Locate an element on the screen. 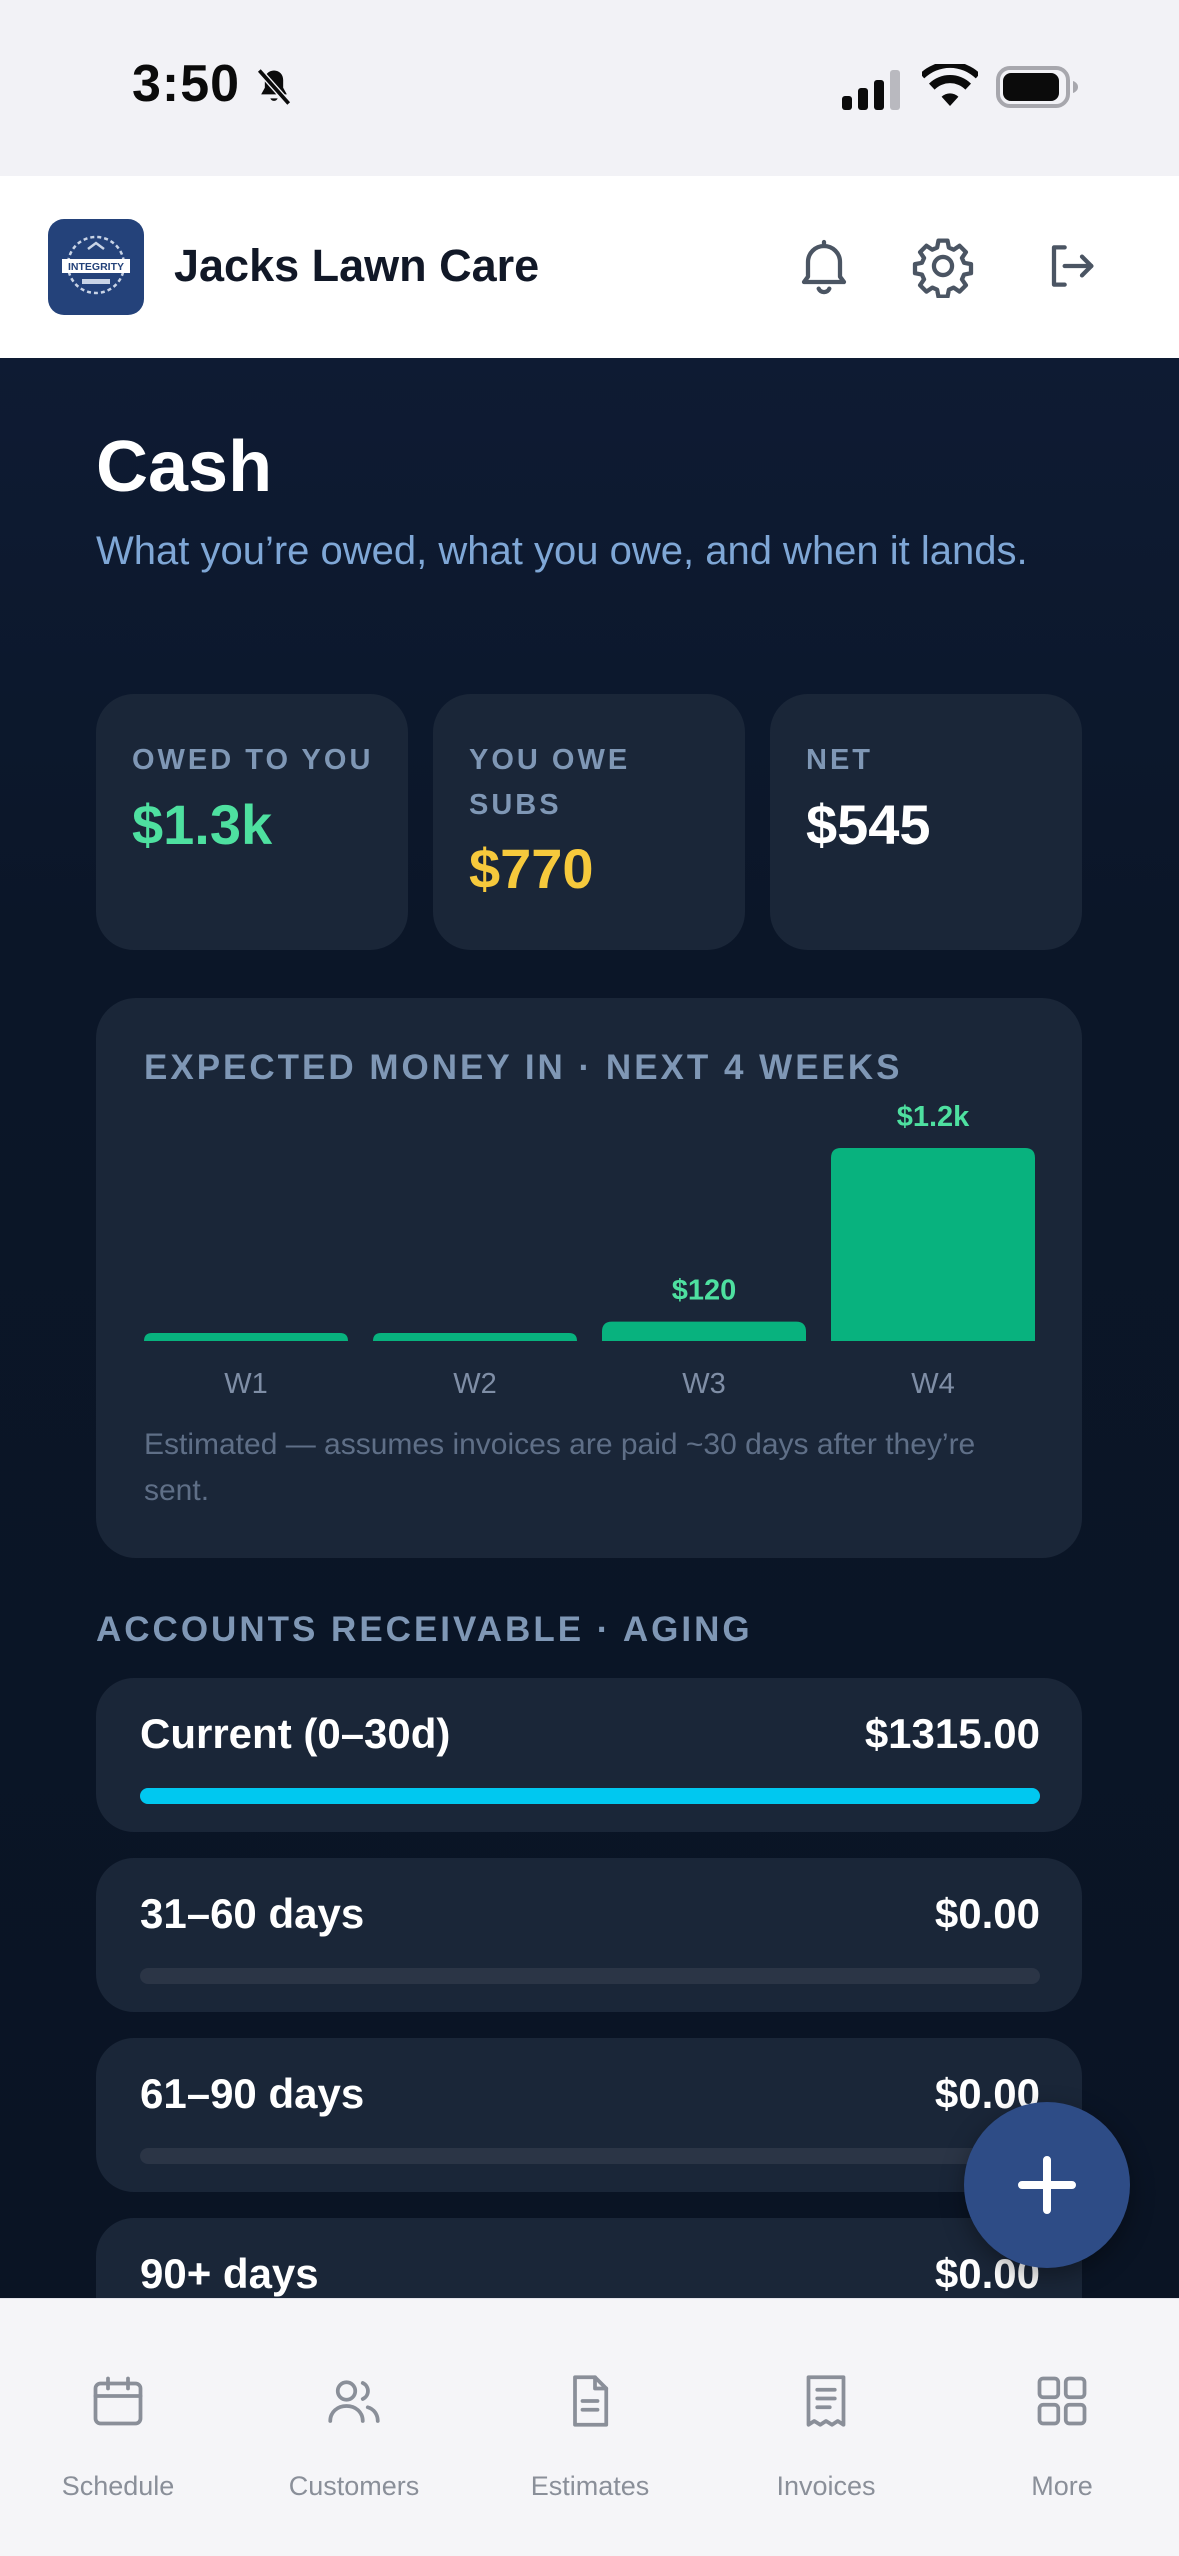 This screenshot has height=2556, width=1179. tab-estimates: Estimates is located at coordinates (590, 2400).